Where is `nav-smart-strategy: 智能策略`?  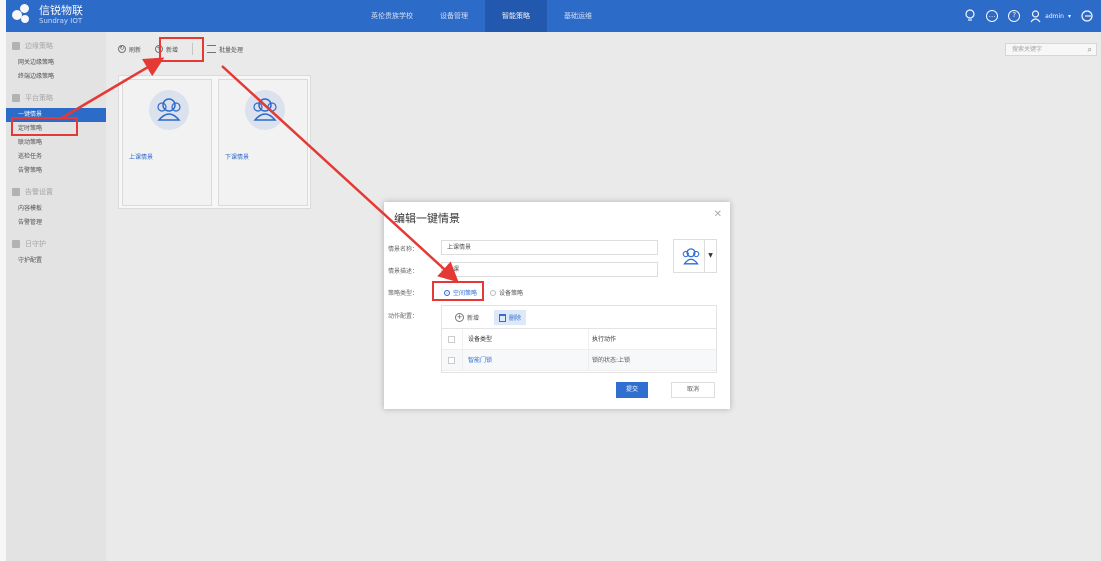 nav-smart-strategy: 智能策略 is located at coordinates (516, 16).